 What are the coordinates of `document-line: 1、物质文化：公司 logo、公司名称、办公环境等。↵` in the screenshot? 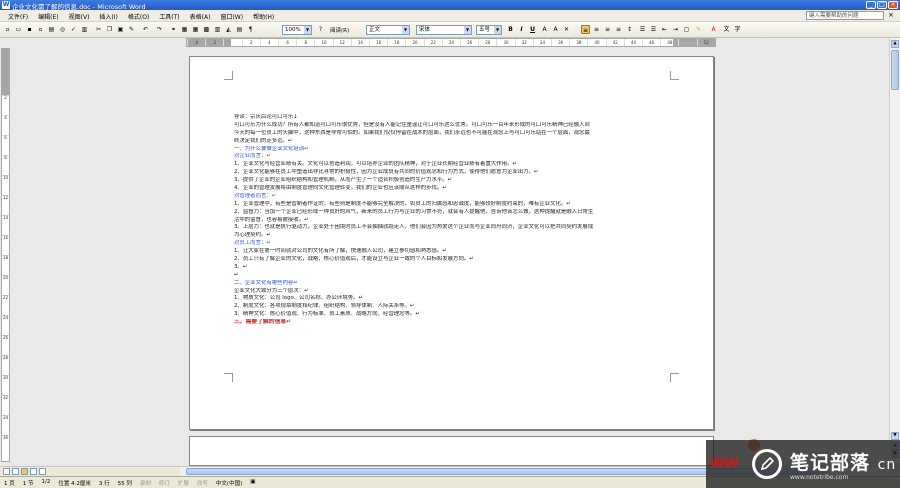 It's located at (298, 298).